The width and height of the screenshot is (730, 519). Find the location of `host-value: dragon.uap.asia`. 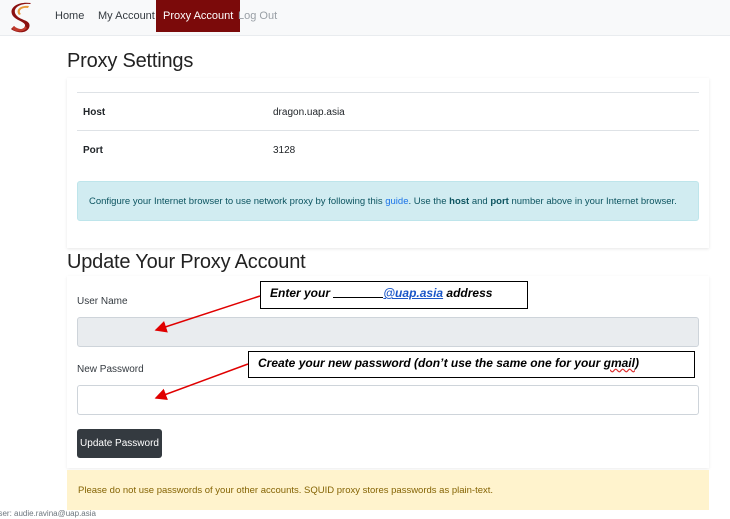

host-value: dragon.uap.asia is located at coordinates (309, 112).